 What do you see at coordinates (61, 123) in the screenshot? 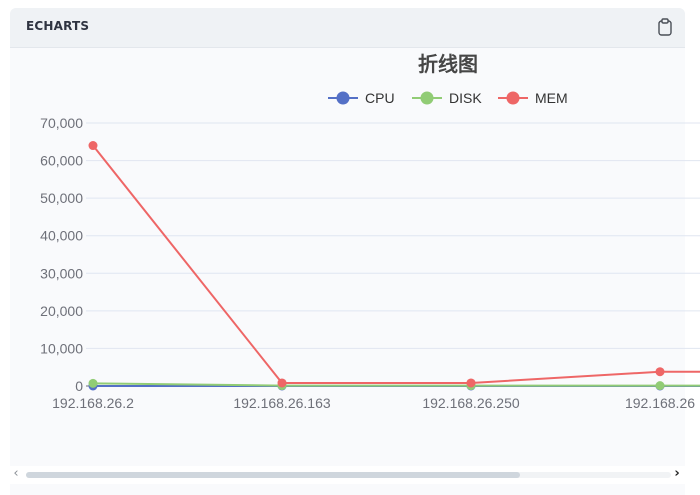
I see `y-tick-label: 70,000` at bounding box center [61, 123].